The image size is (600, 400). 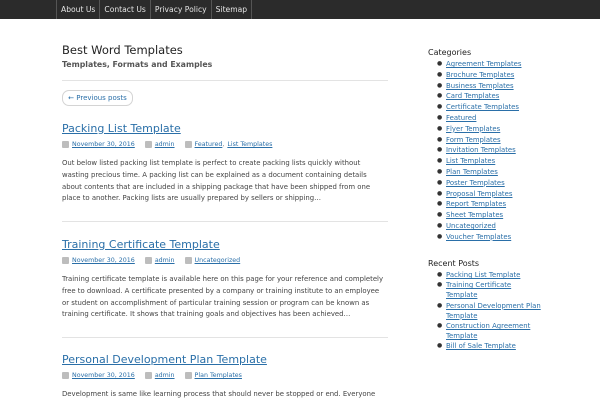 What do you see at coordinates (512, 285) in the screenshot?
I see `recent-post-item: ● Training Certificate` at bounding box center [512, 285].